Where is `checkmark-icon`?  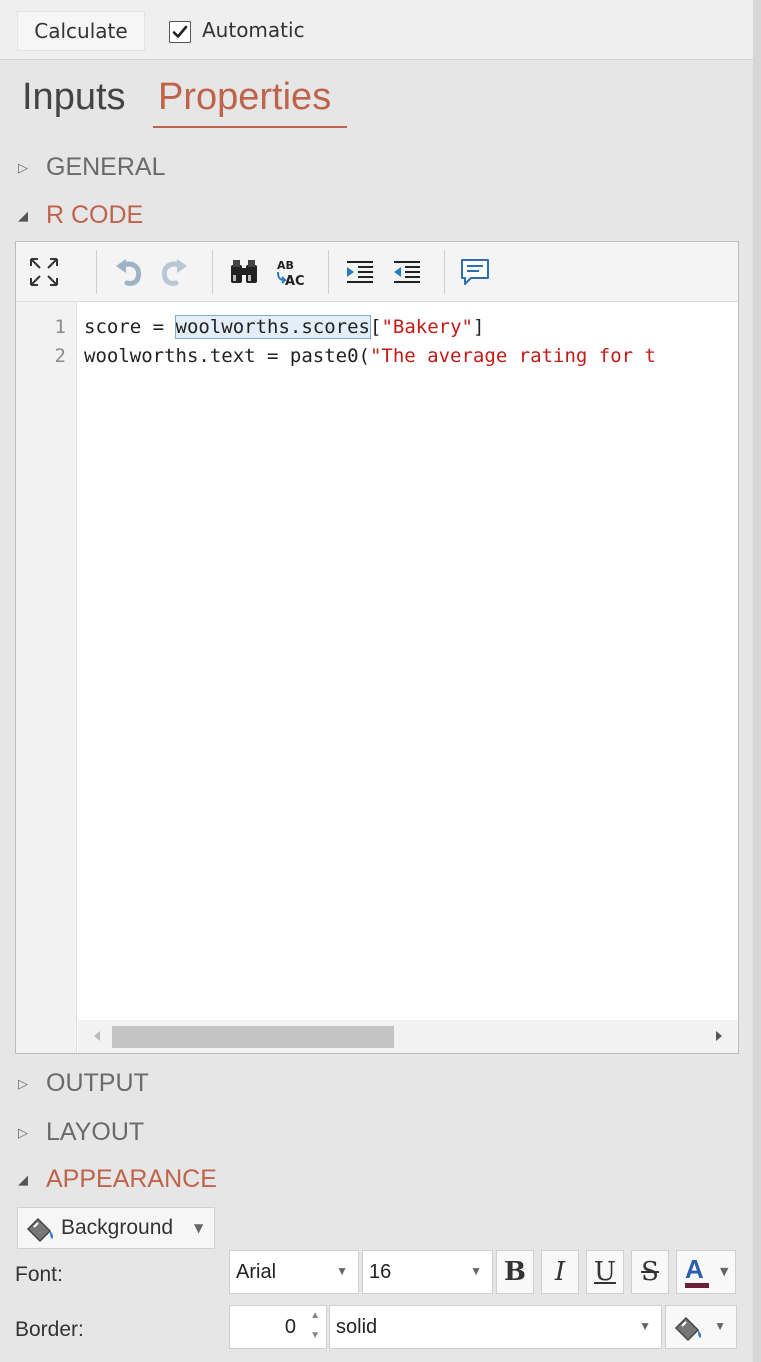 checkmark-icon is located at coordinates (180, 31).